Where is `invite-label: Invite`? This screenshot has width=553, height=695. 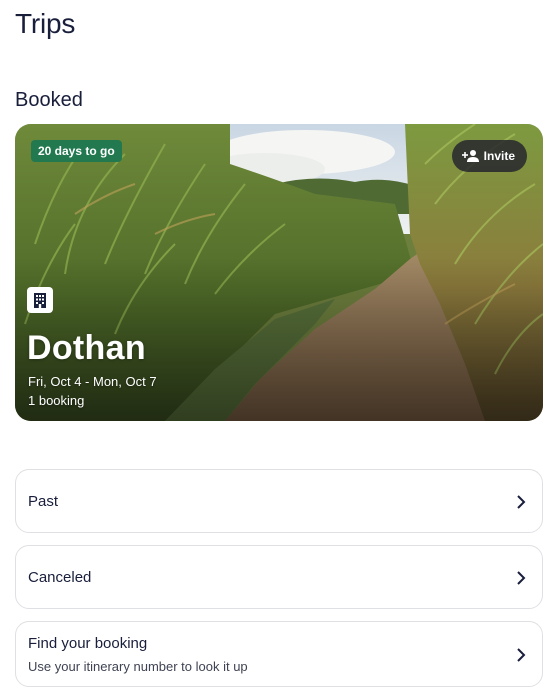
invite-label: Invite is located at coordinates (499, 156).